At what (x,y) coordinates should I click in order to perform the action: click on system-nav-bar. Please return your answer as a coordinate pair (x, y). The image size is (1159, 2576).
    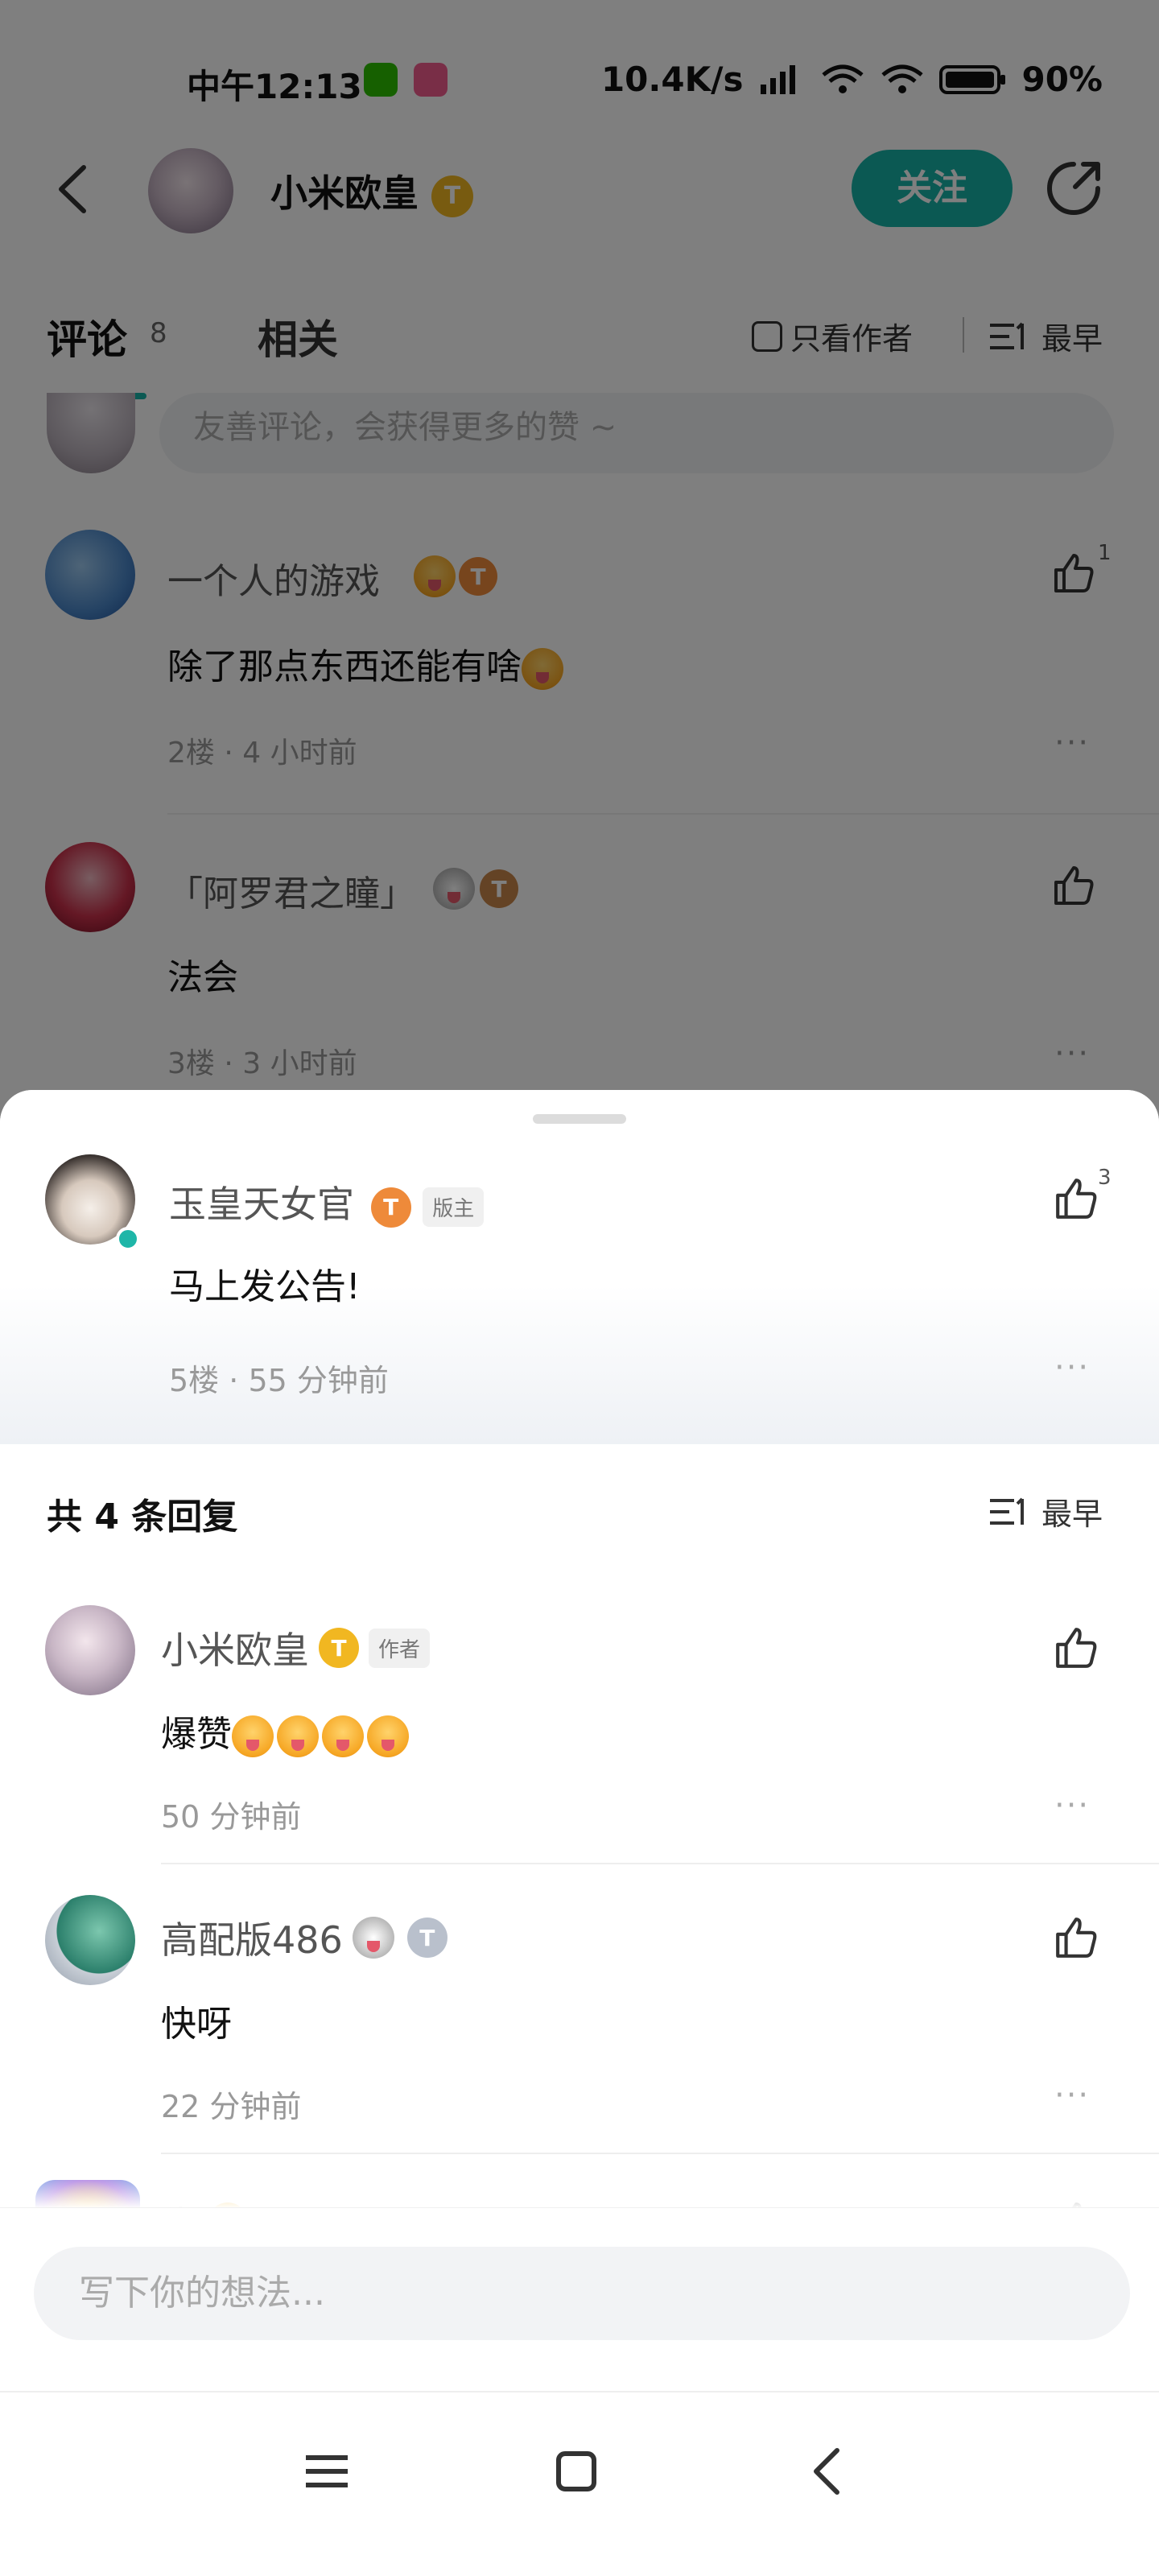
    Looking at the image, I should click on (579, 2483).